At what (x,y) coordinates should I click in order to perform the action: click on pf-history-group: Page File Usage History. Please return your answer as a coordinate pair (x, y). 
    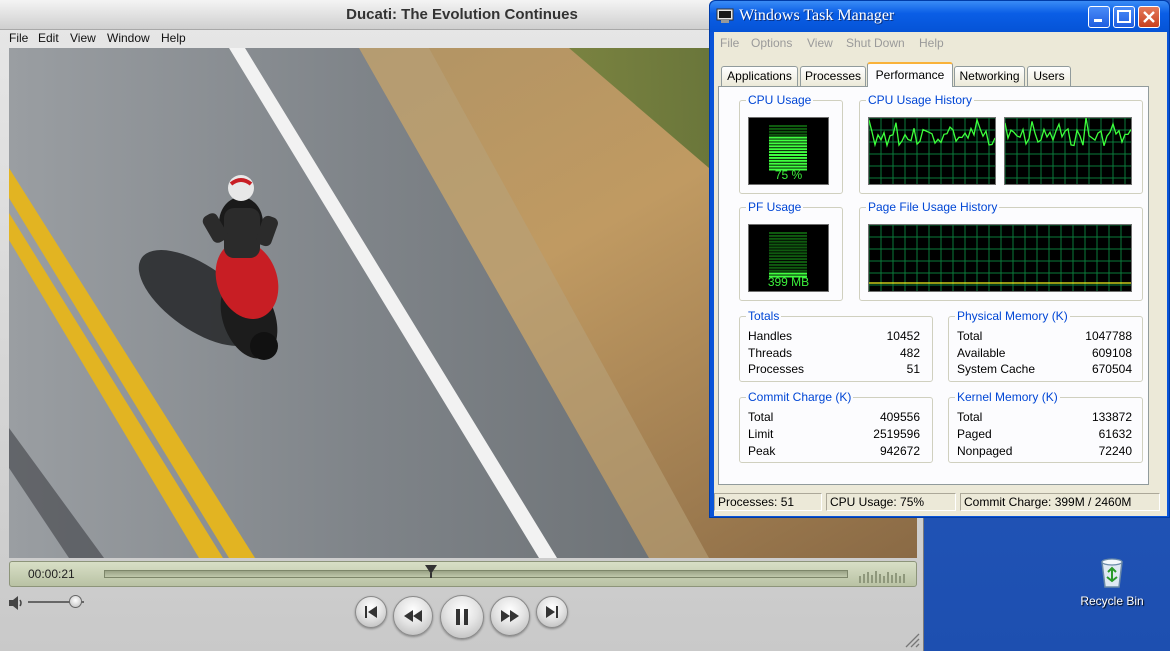
    Looking at the image, I should click on (1001, 250).